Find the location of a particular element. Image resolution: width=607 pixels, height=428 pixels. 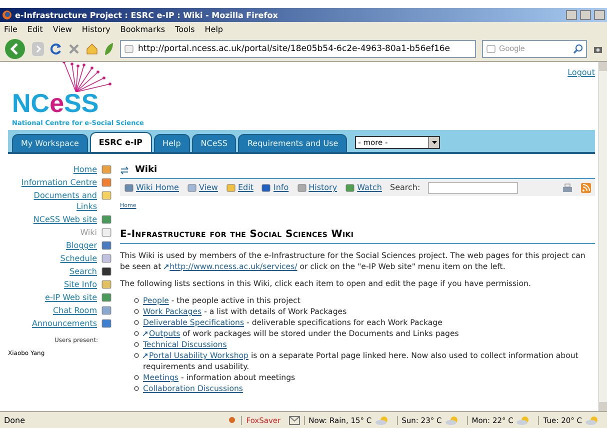

toolbar-link: Watch is located at coordinates (363, 187).